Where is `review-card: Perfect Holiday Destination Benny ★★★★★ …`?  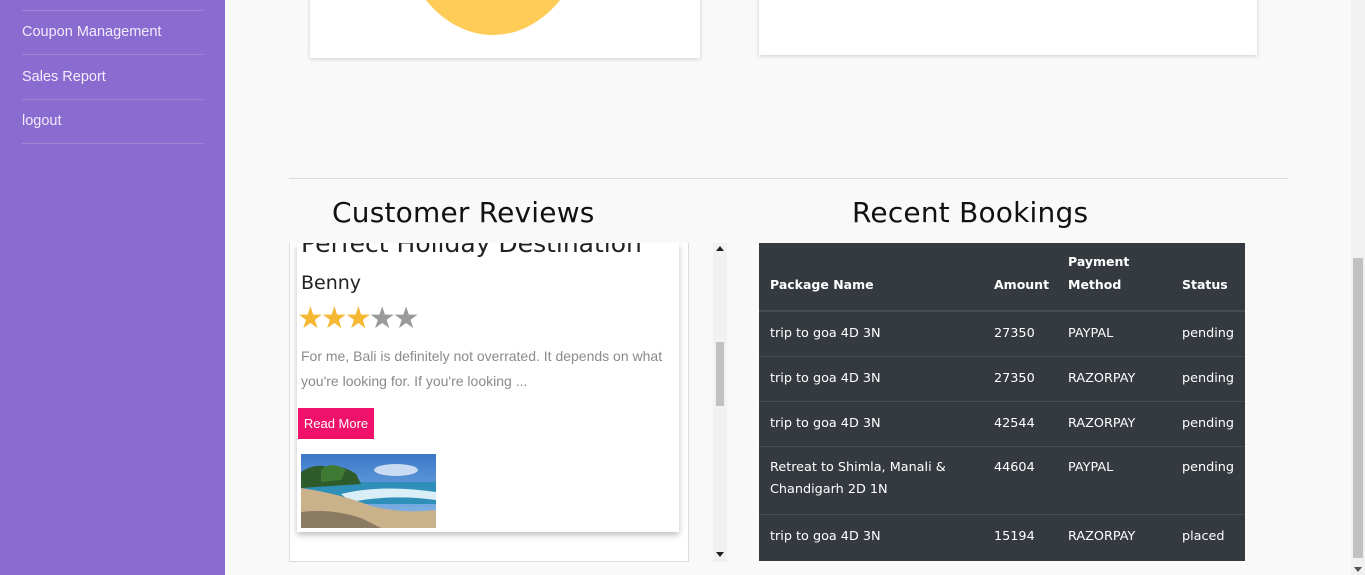 review-card: Perfect Holiday Destination Benny ★★★★★ … is located at coordinates (488, 387).